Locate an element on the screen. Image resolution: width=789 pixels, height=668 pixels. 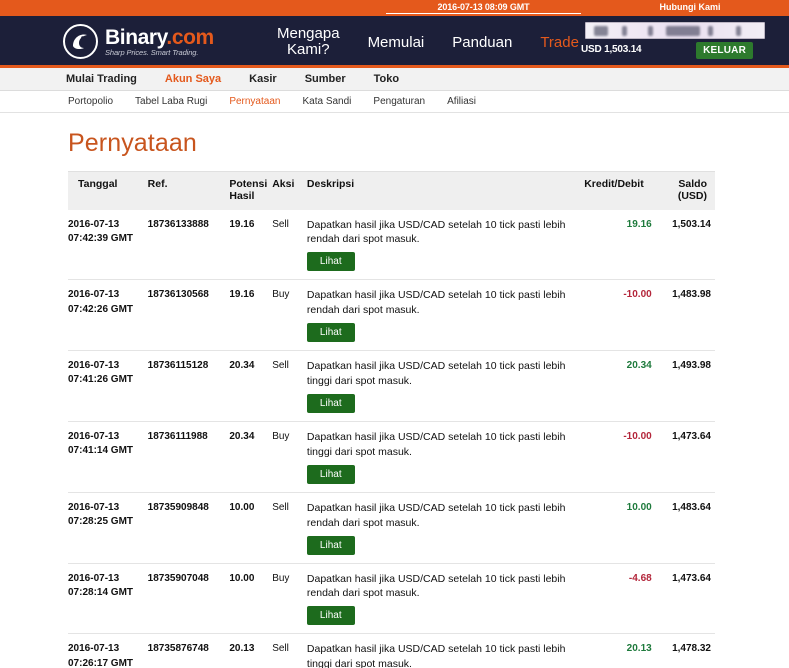
site-logo: Binary.com Sharp Prices. Smart Trading. is located at coordinates (138, 41).